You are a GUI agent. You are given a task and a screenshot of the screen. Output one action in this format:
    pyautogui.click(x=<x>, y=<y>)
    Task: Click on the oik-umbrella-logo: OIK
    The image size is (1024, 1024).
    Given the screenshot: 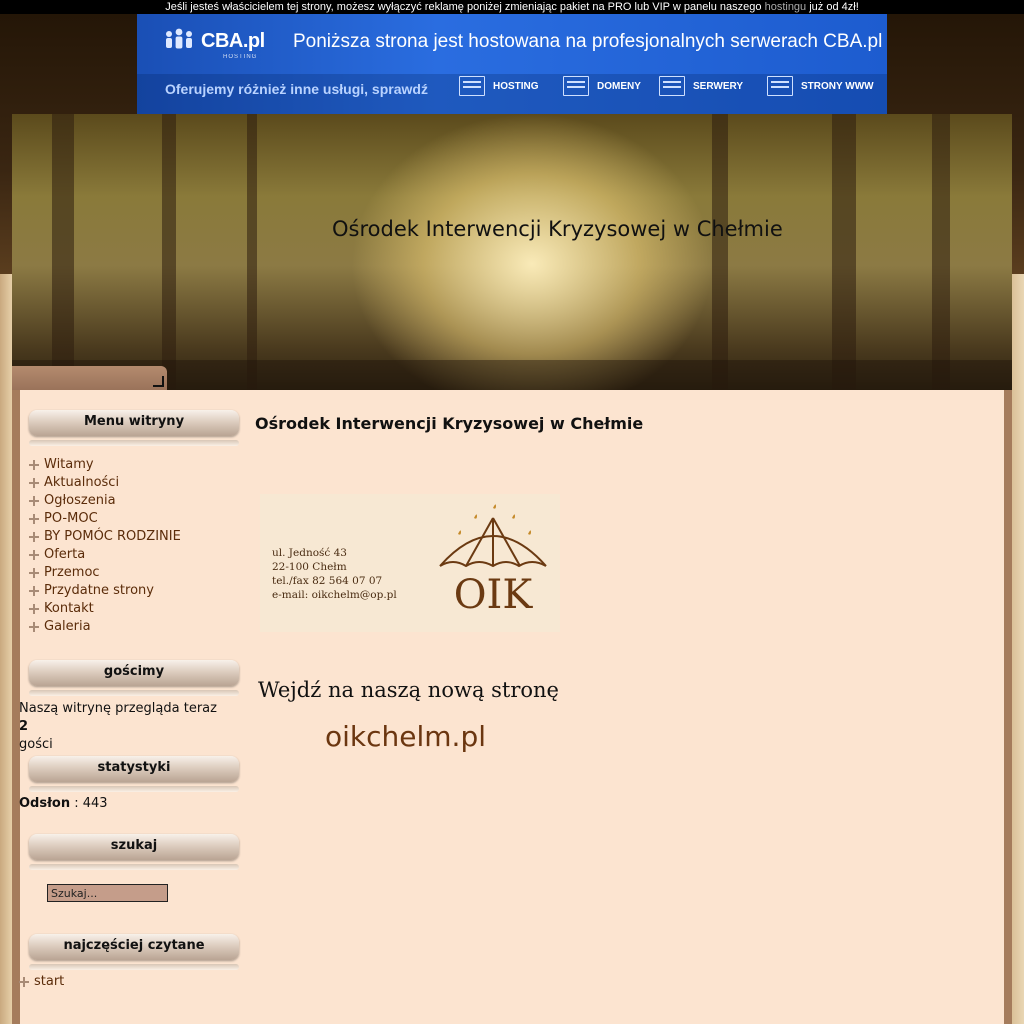 What is the action you would take?
    pyautogui.click(x=493, y=561)
    